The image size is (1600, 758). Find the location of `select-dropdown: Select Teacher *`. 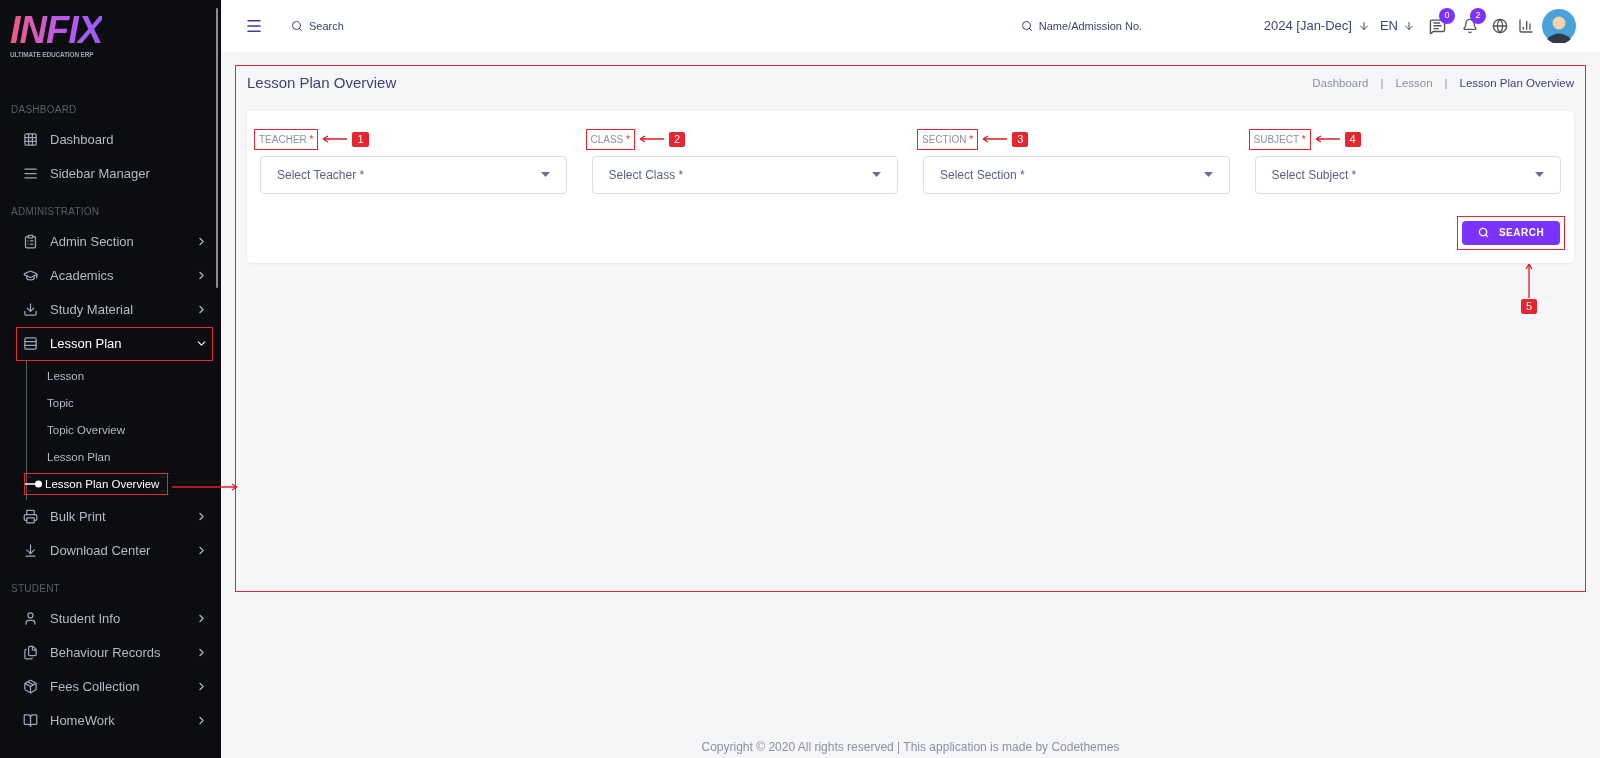

select-dropdown: Select Teacher * is located at coordinates (413, 174).